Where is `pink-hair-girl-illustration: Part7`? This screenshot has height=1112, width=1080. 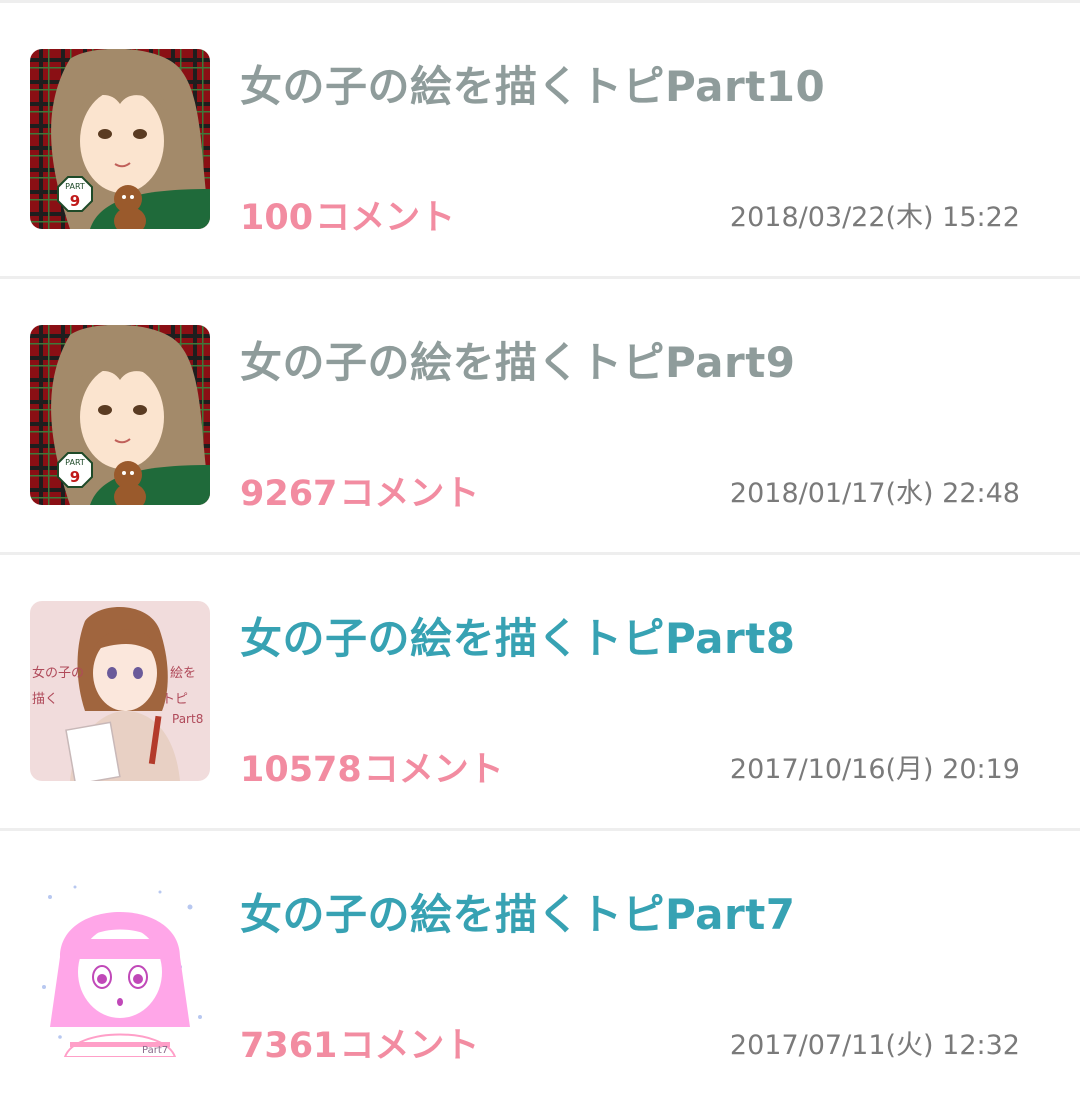
pink-hair-girl-illustration: Part7 is located at coordinates (120, 967).